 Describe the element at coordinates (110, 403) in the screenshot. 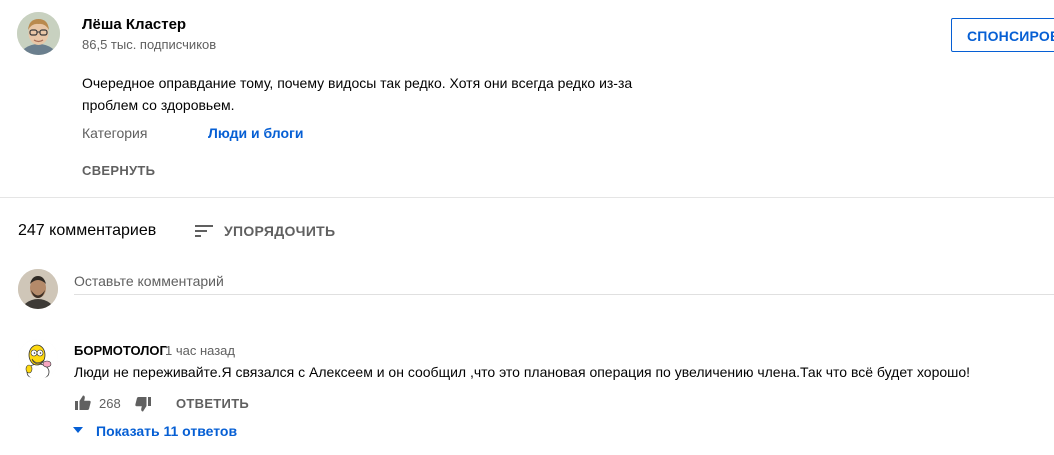

I see `like-count: 268` at that location.